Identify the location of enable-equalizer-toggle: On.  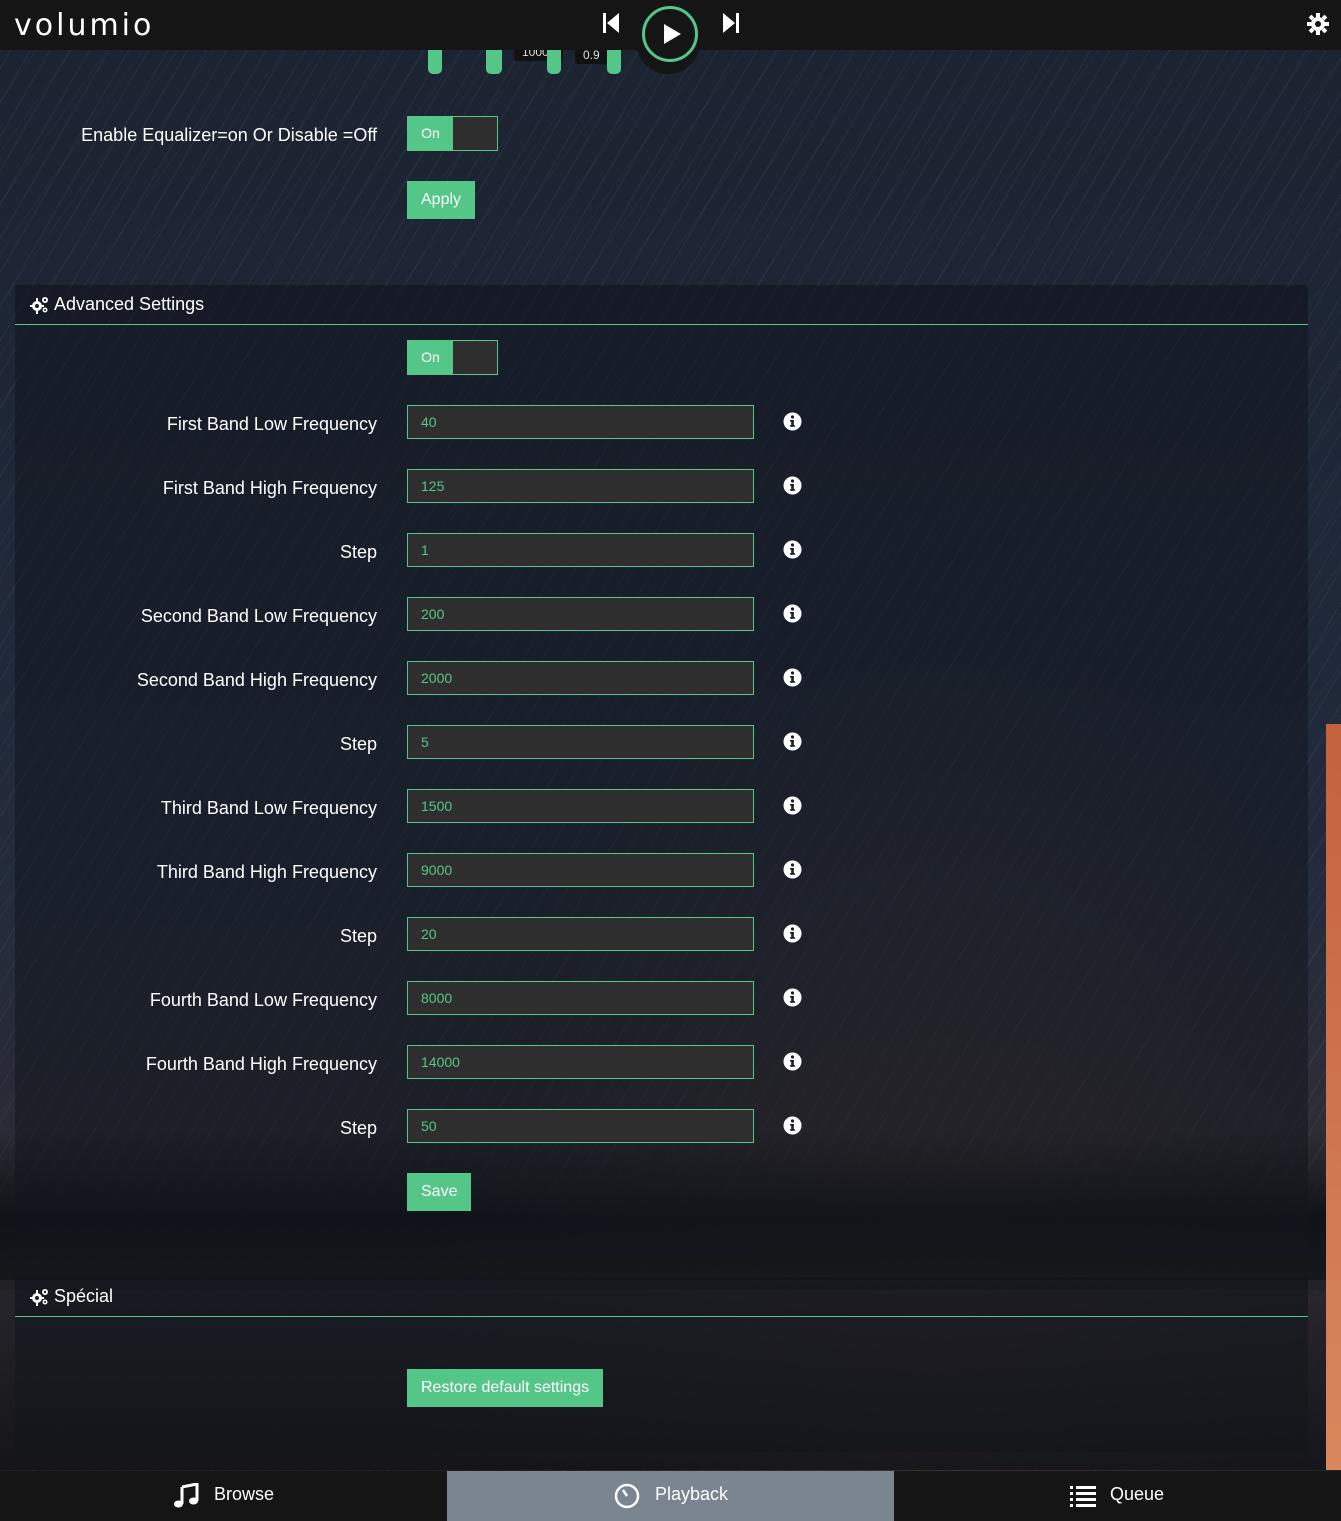
(452, 133).